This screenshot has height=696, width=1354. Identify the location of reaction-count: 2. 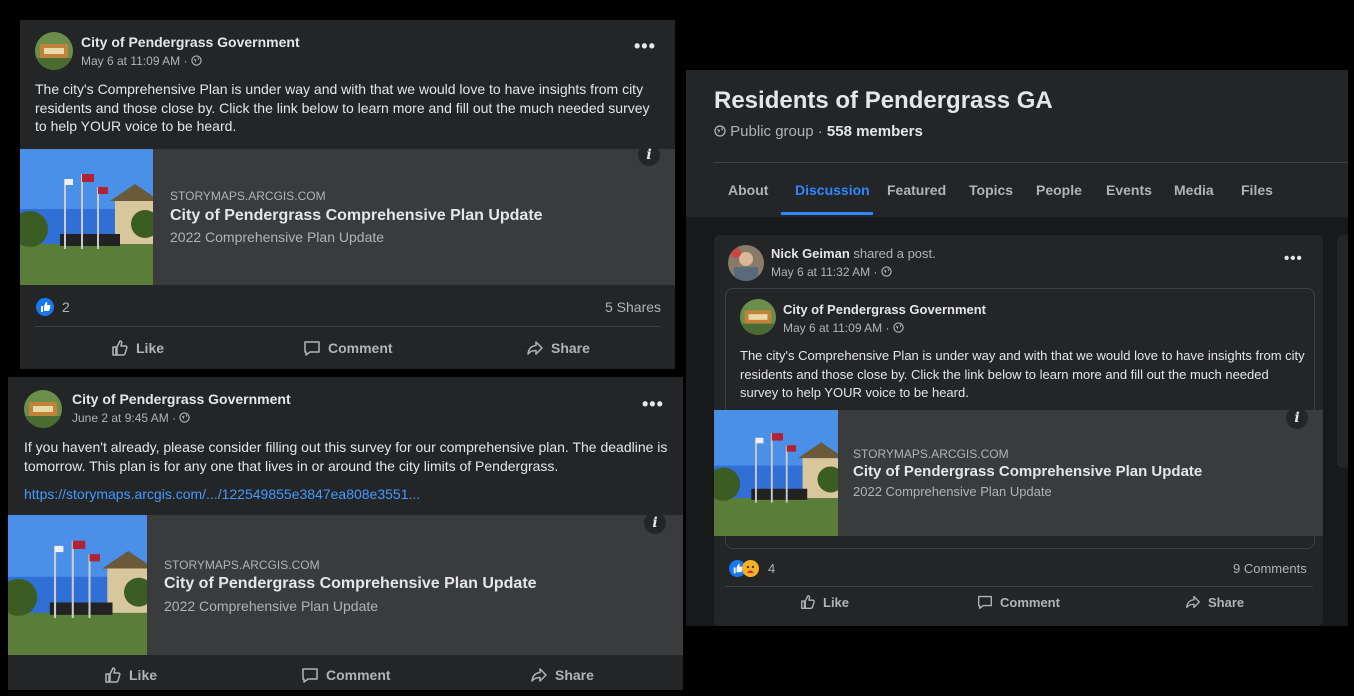
(66, 307).